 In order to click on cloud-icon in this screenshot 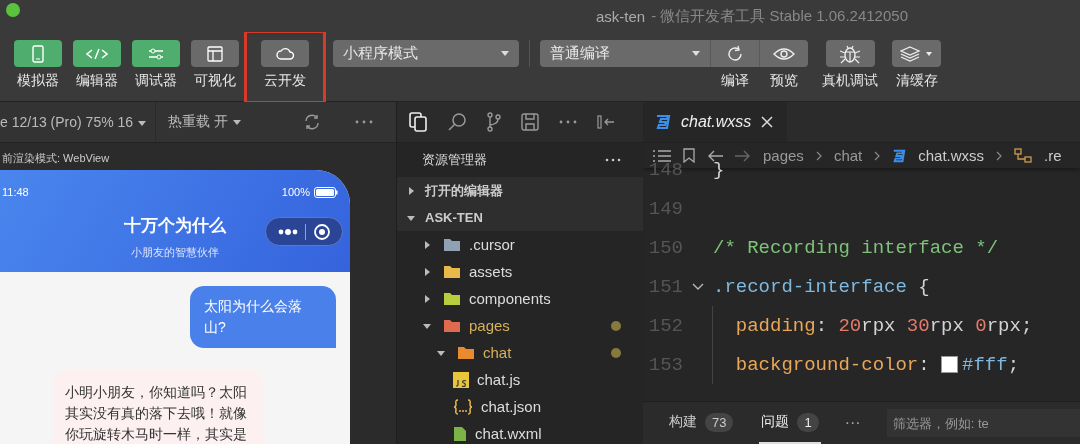, I will do `click(285, 53)`.